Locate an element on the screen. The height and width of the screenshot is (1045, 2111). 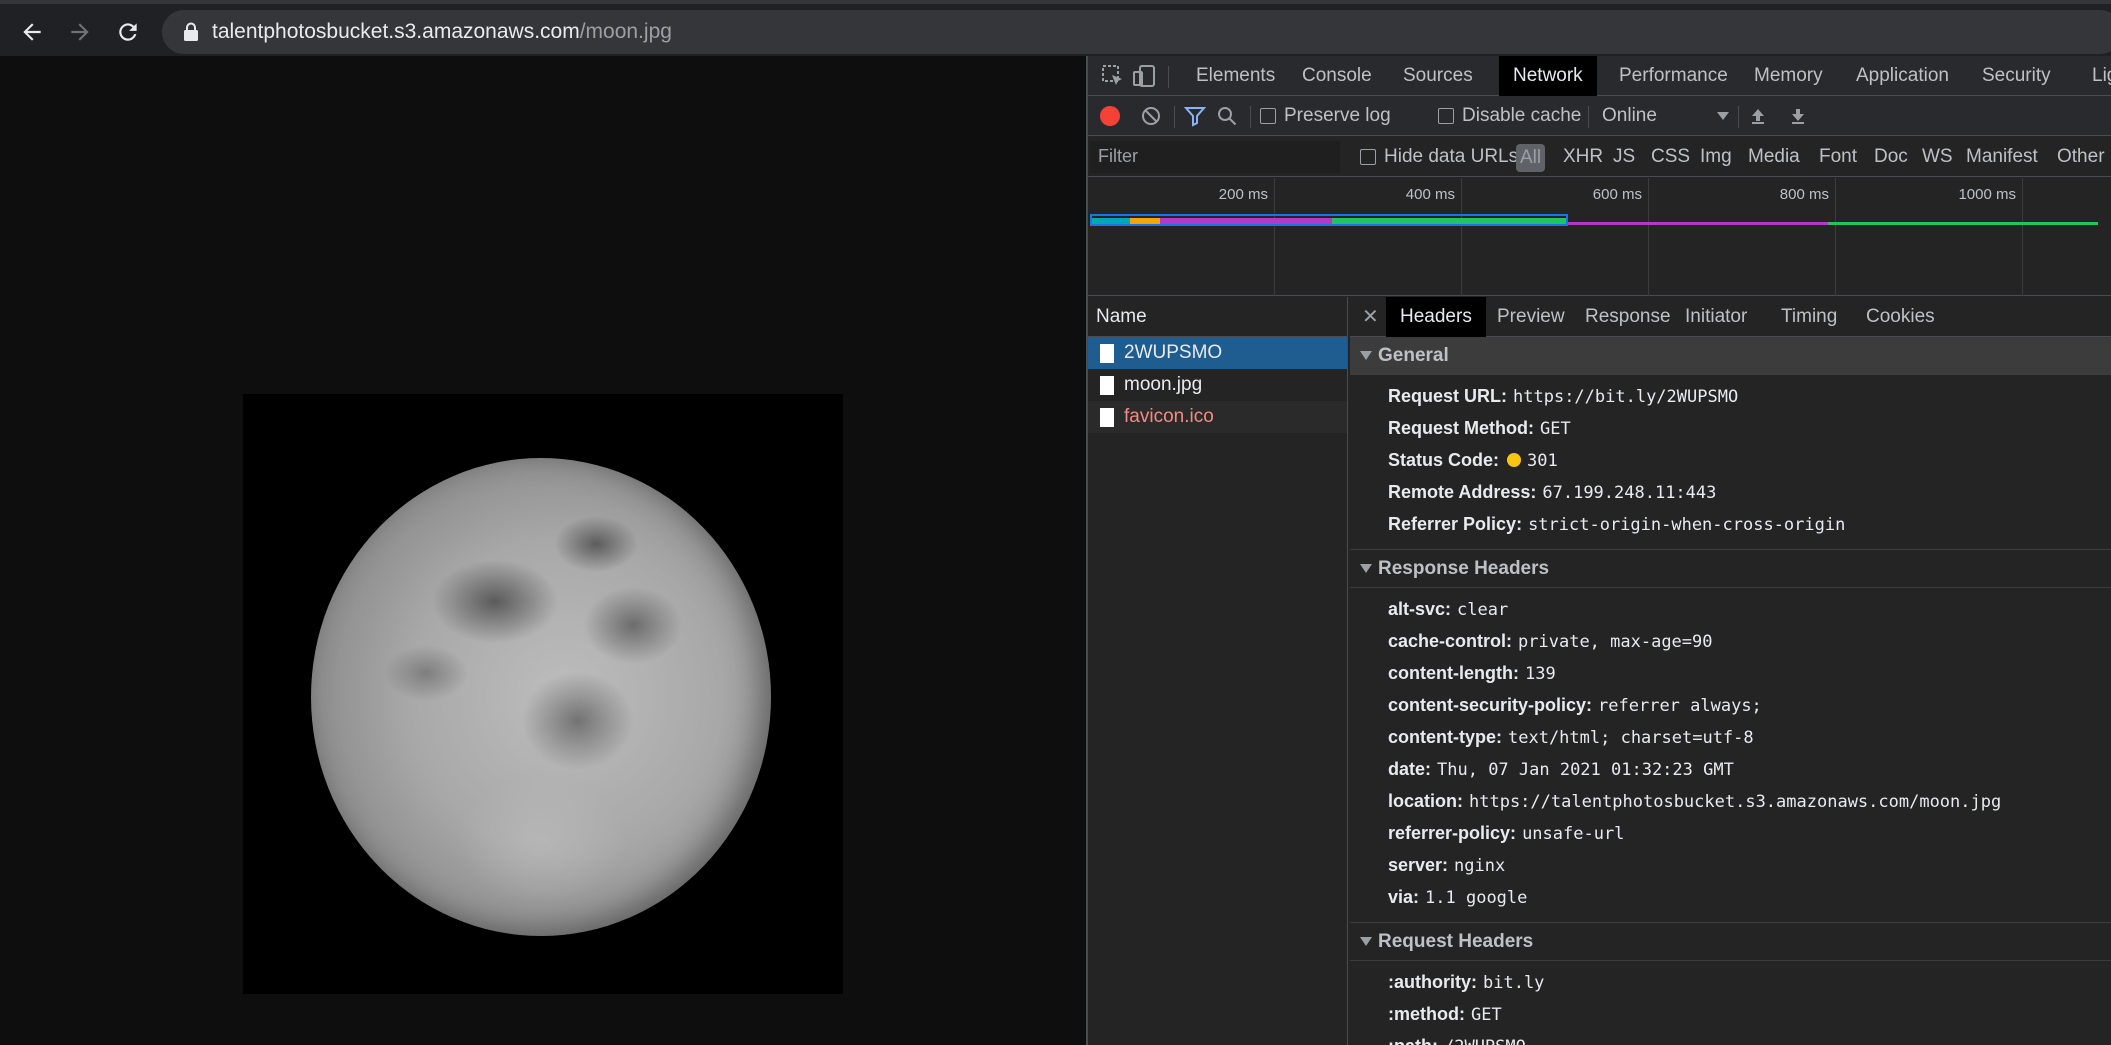
device-toolbar-icon is located at coordinates (1145, 76).